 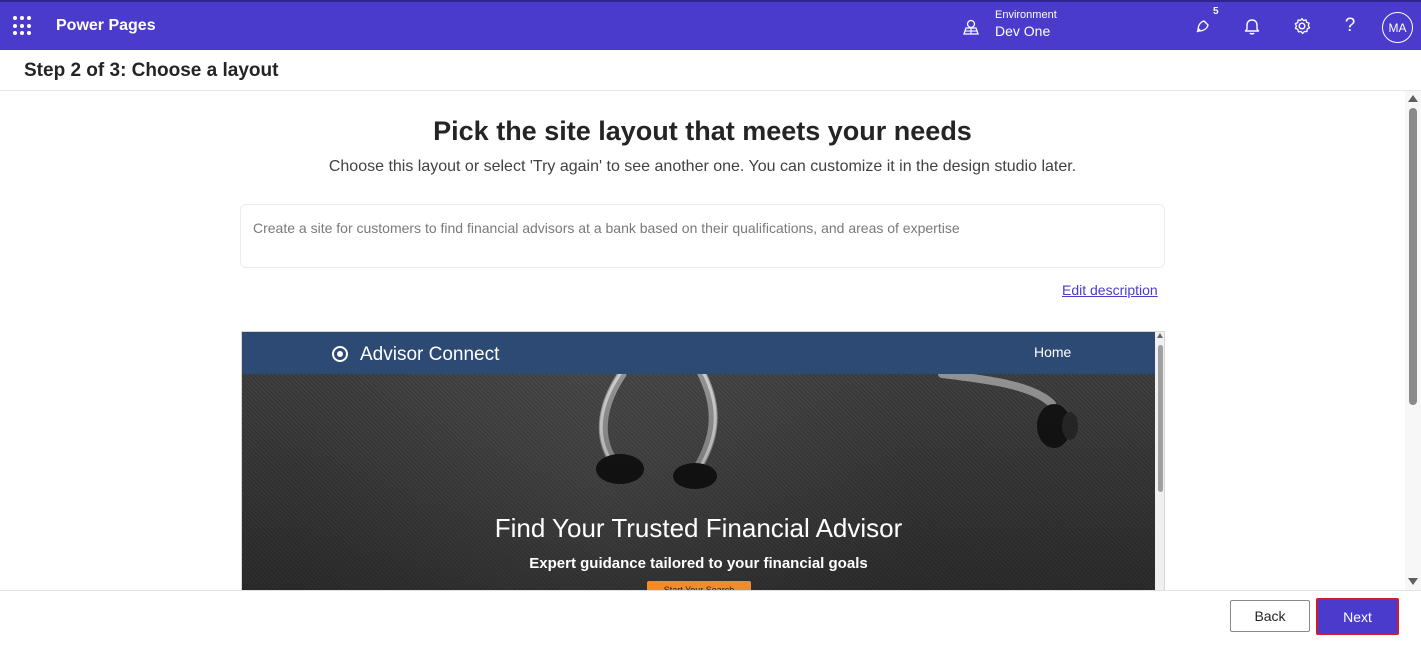 I want to click on edit-description-link: Edit description, so click(x=1110, y=290).